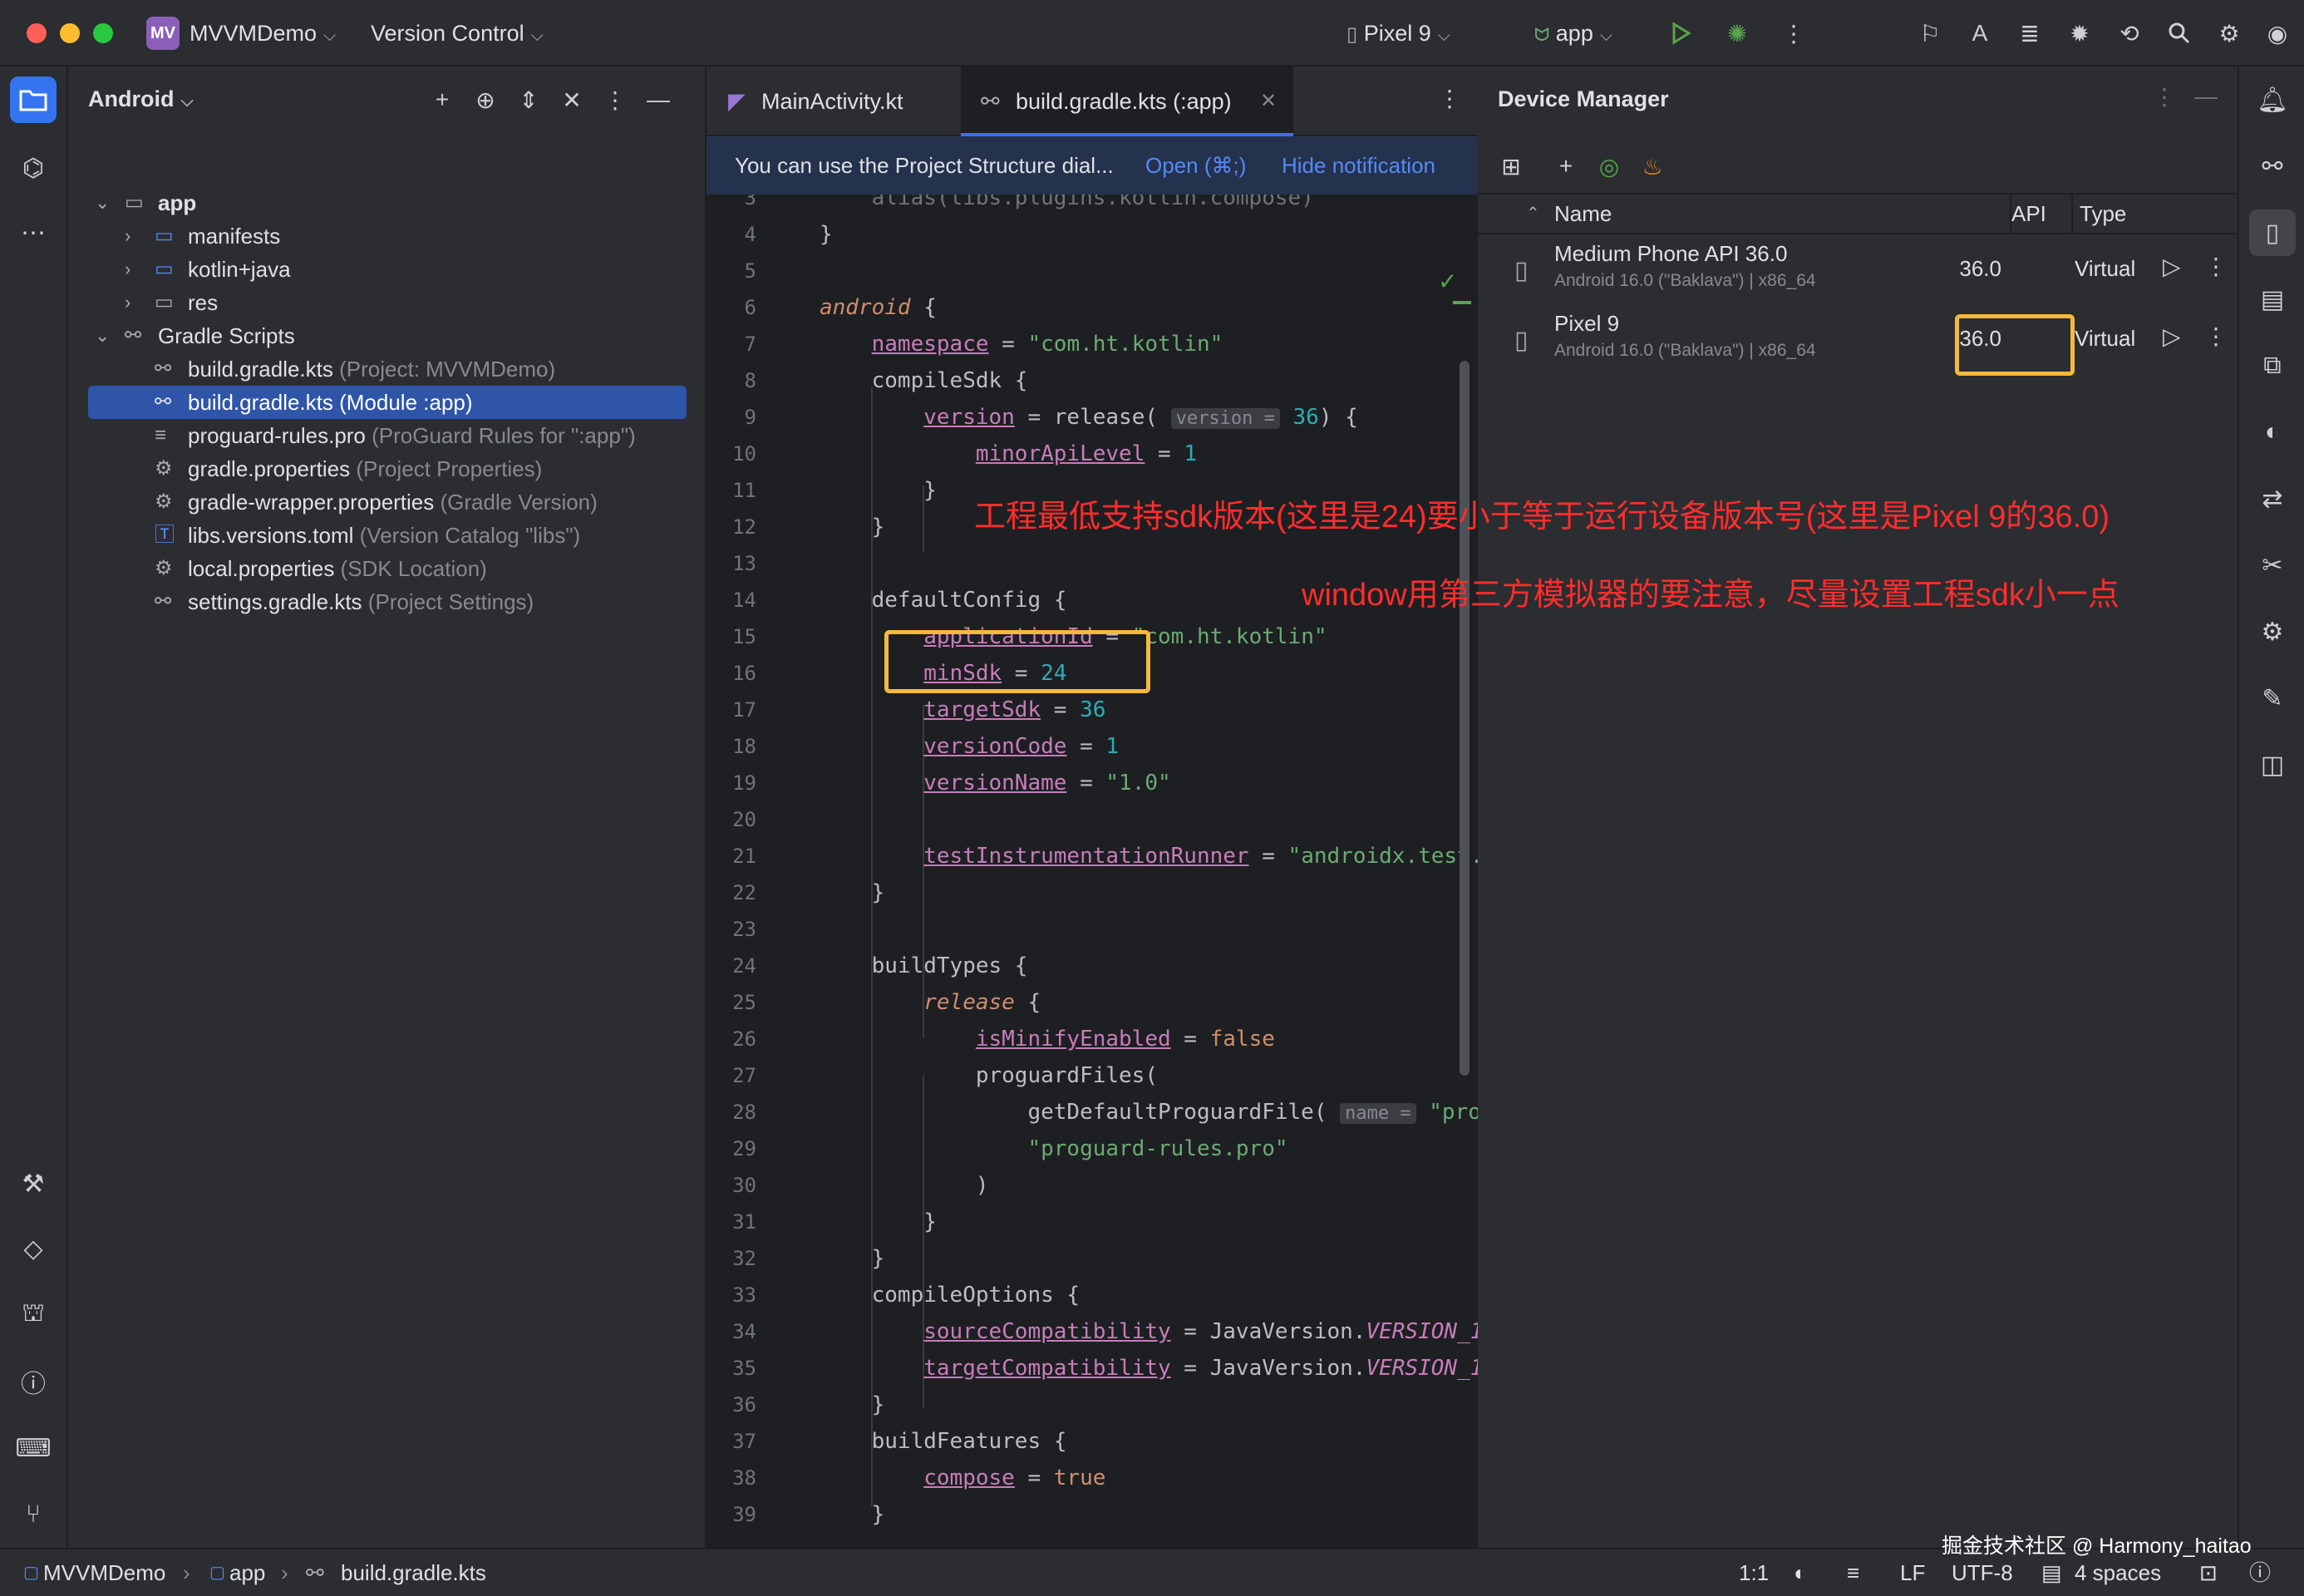  Describe the element at coordinates (2079, 33) in the screenshot. I see `bug-icon: ✹` at that location.